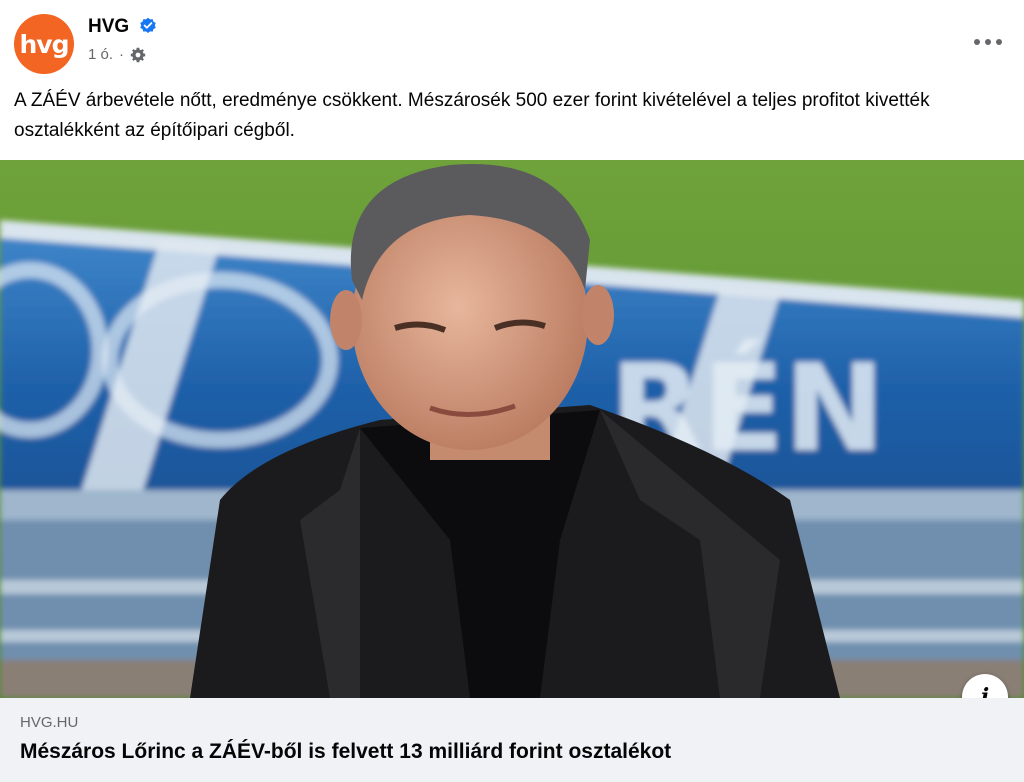  What do you see at coordinates (117, 54) in the screenshot?
I see `post-meta: 1 ó. ·` at bounding box center [117, 54].